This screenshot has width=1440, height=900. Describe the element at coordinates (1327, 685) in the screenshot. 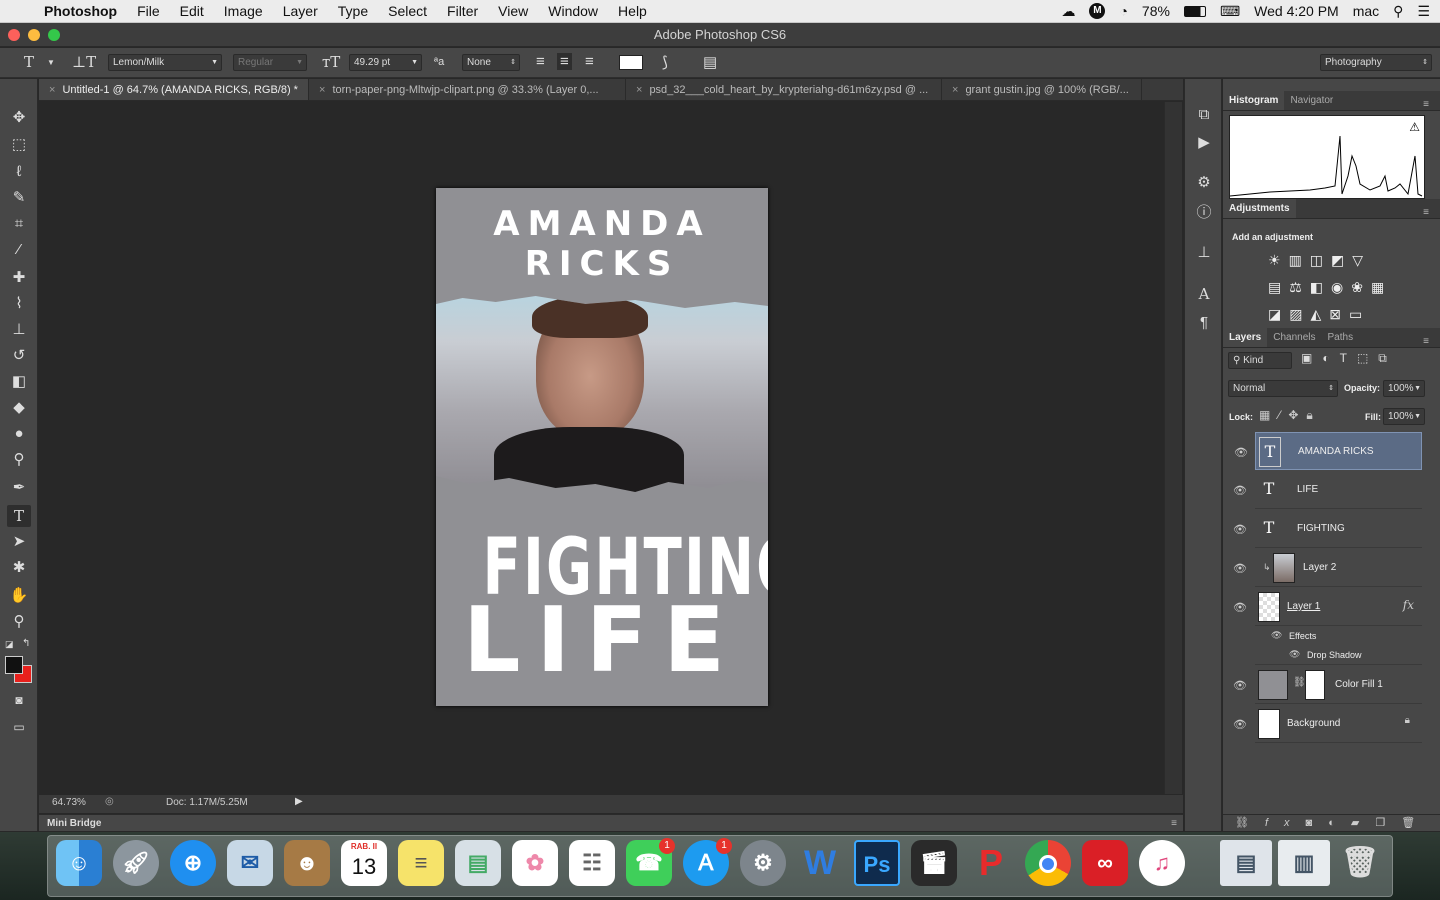

I see `layer-color-fill-1: 👁︎ ⛓ Color Fill 1` at that location.